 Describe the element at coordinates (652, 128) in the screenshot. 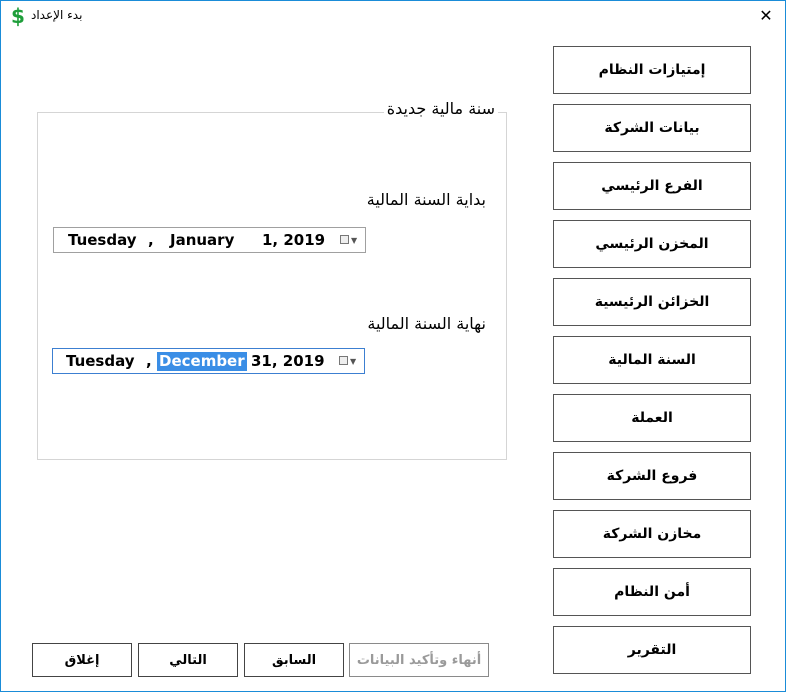

I see `sidebar-item-company-data: بيانات الشركة` at that location.